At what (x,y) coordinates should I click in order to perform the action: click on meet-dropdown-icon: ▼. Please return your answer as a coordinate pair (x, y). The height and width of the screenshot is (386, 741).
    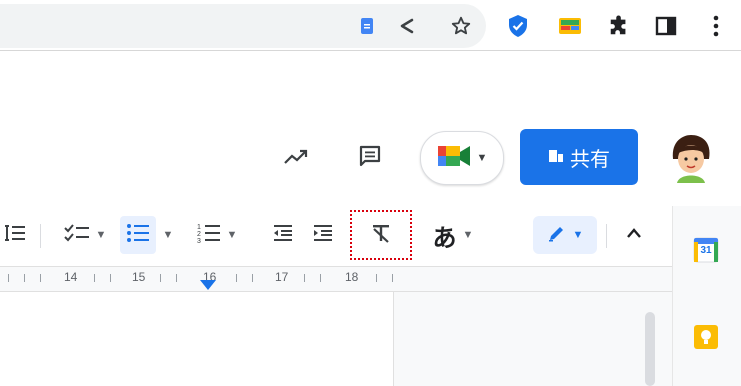
    Looking at the image, I should click on (482, 158).